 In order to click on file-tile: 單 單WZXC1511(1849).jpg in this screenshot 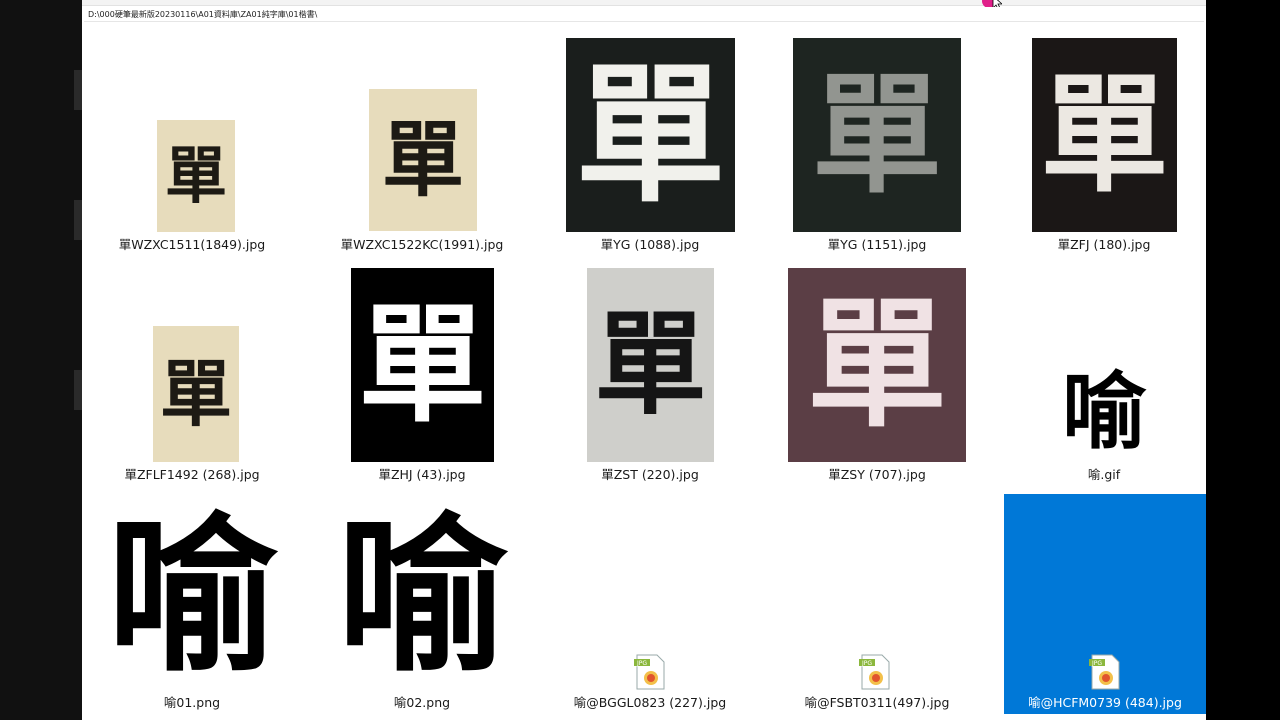, I will do `click(192, 182)`.